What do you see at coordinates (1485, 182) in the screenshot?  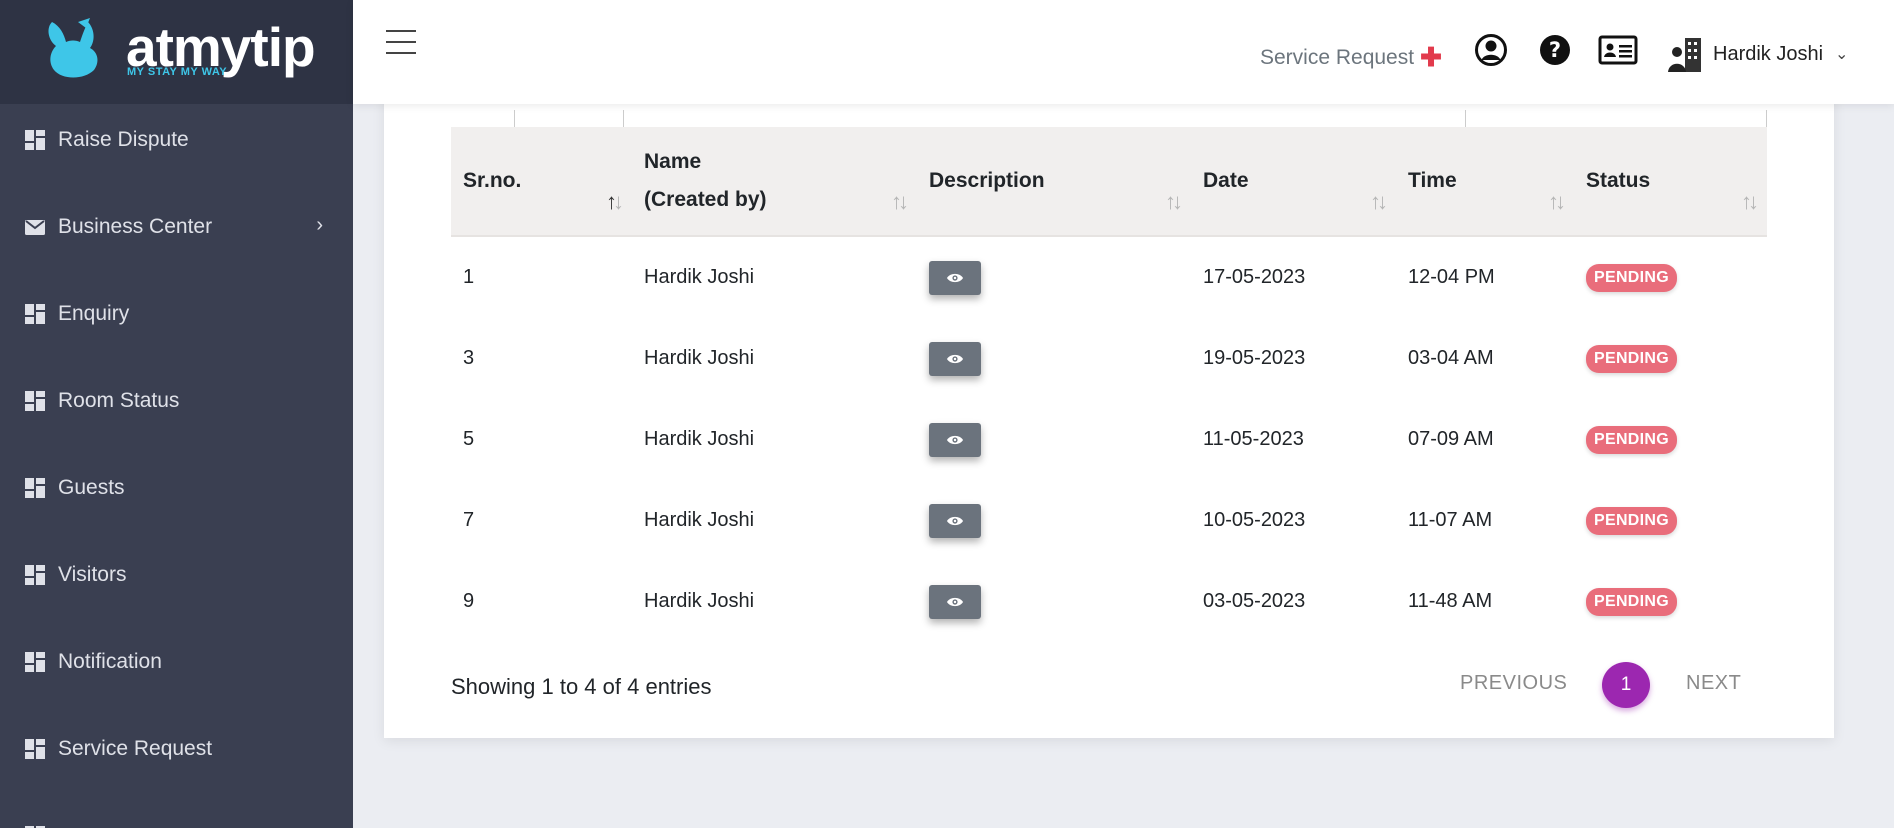 I see `column-header-time: Time ↑↓` at bounding box center [1485, 182].